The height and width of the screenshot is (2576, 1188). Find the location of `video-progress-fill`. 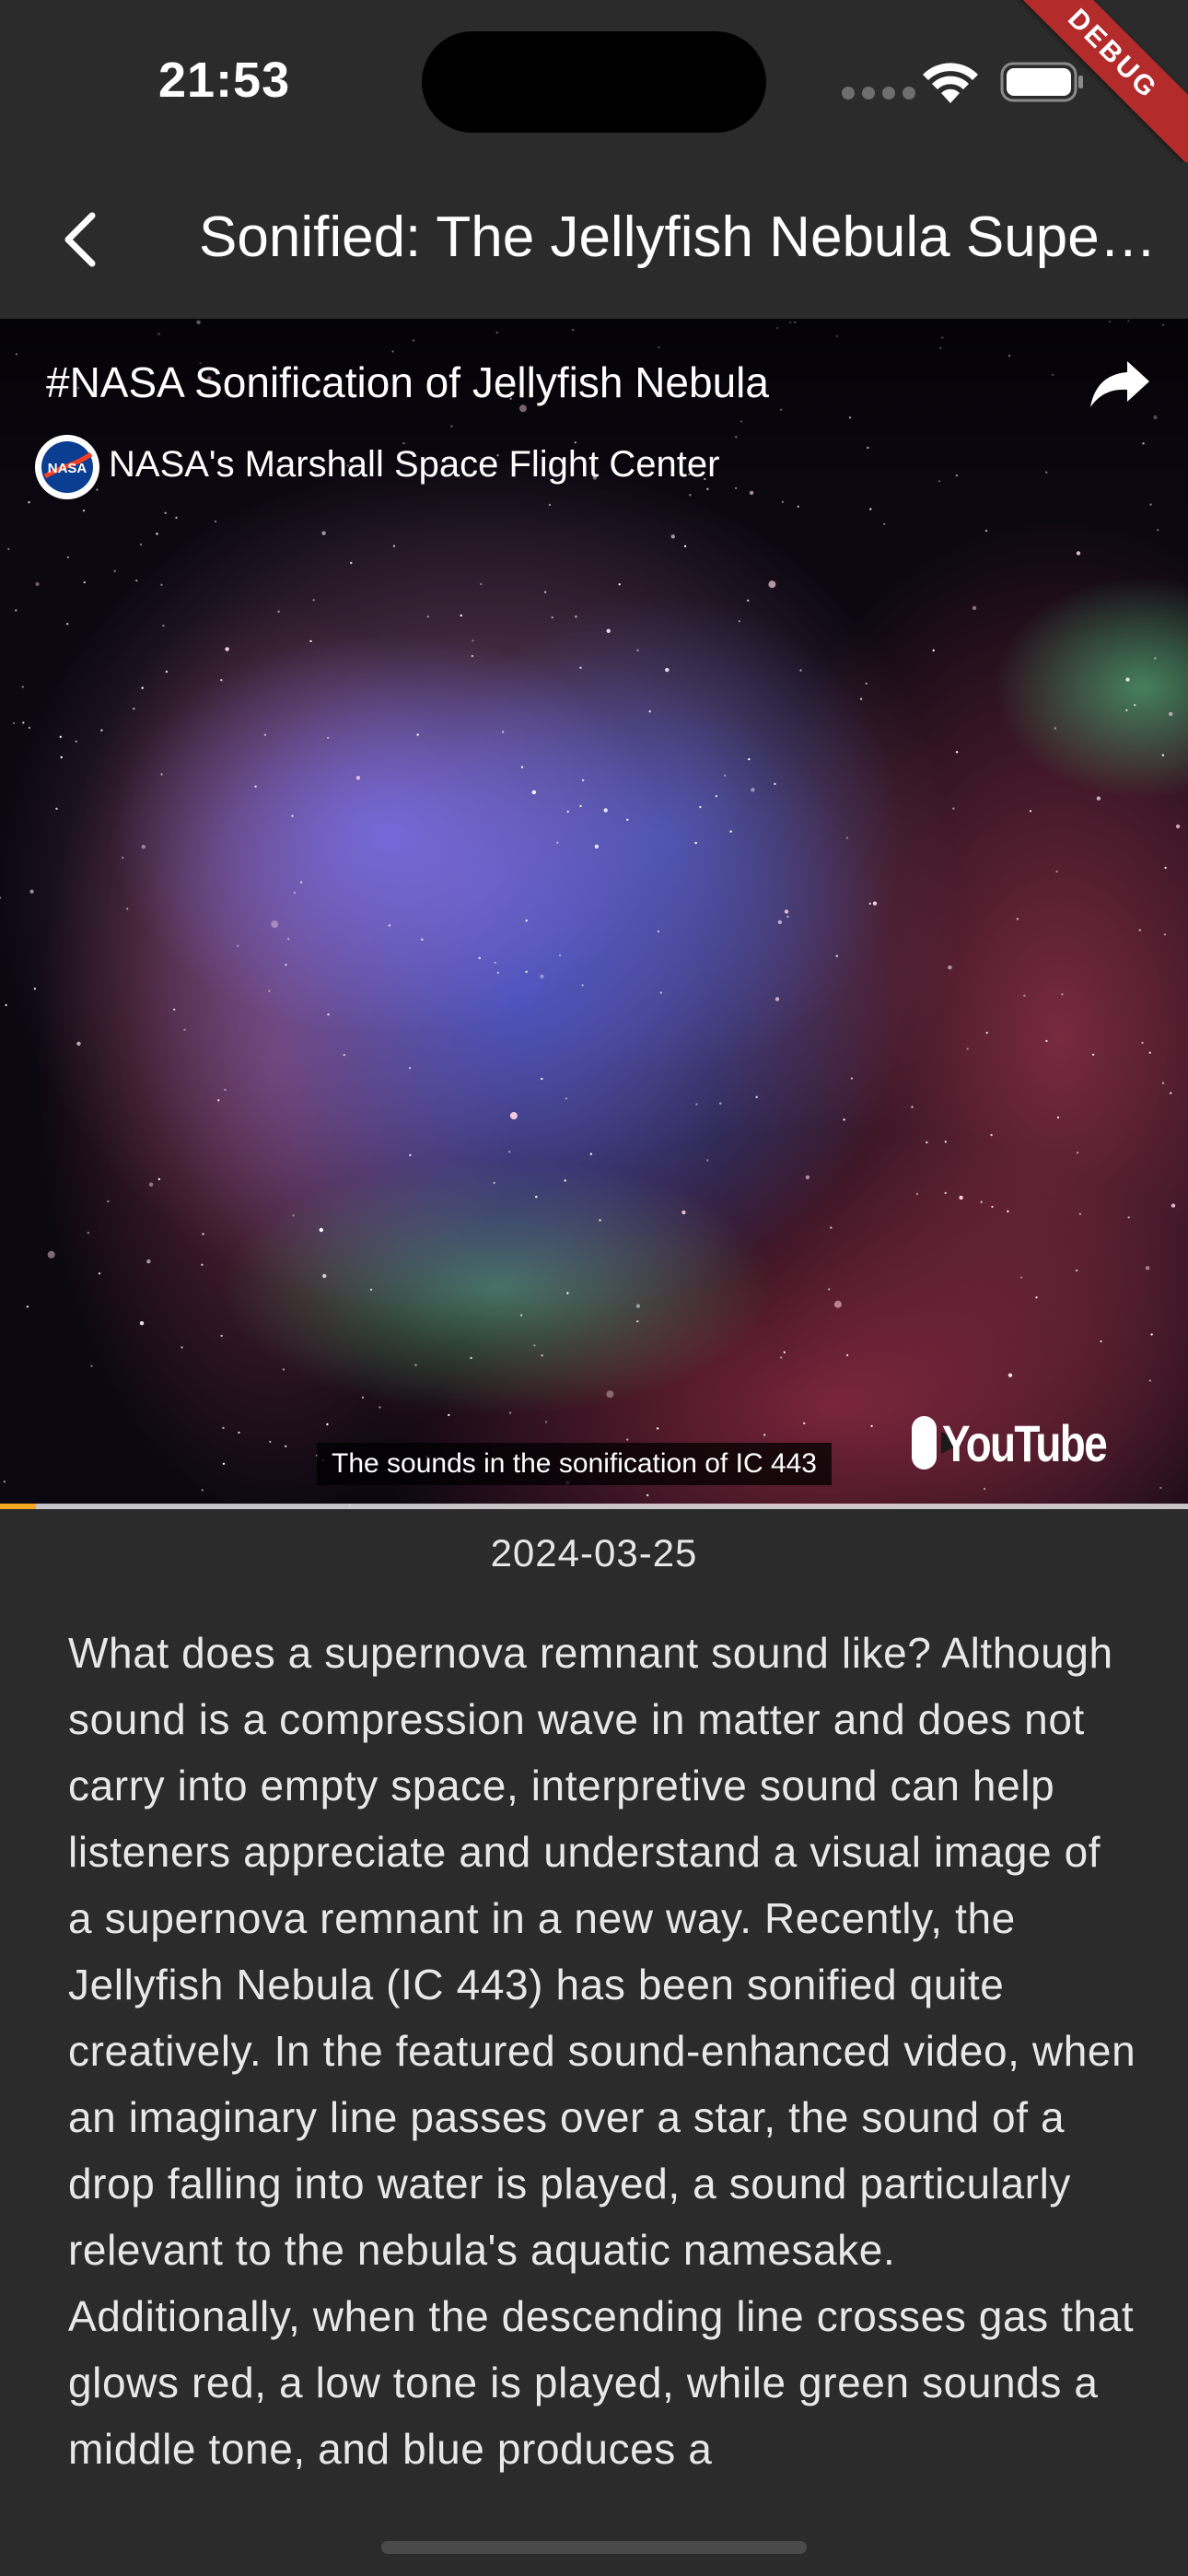

video-progress-fill is located at coordinates (18, 1506).